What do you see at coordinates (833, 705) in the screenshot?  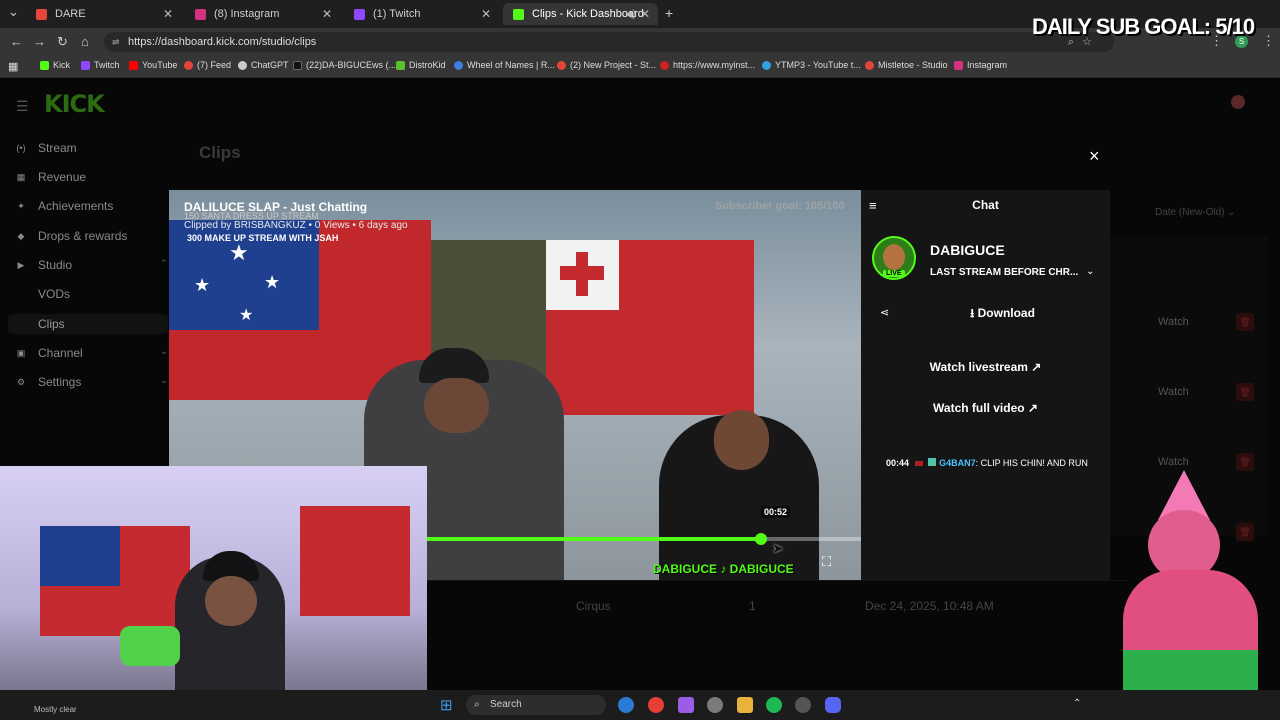 I see `discord-icon` at bounding box center [833, 705].